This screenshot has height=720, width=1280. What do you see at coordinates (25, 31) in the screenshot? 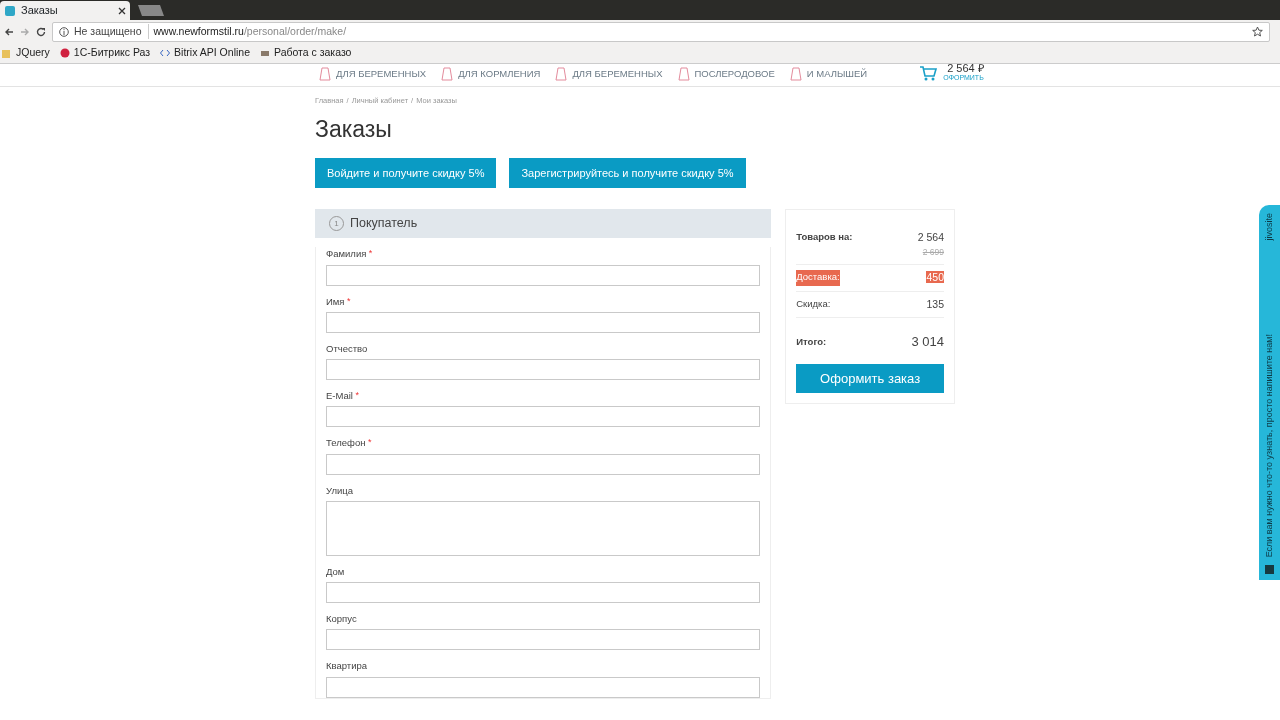
I see `forward-icon` at bounding box center [25, 31].